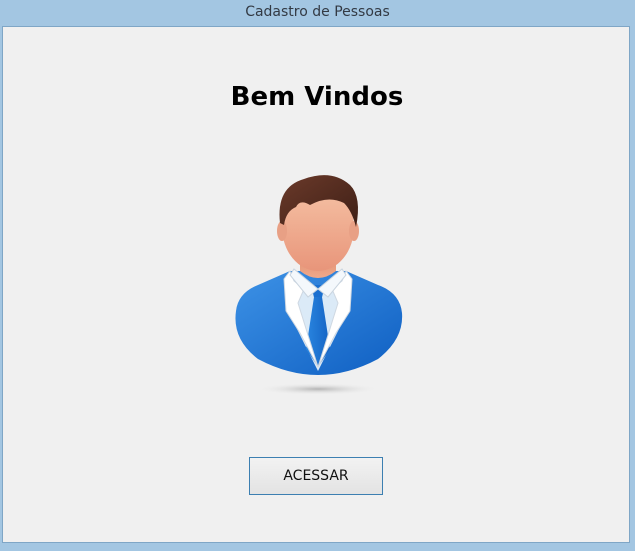 Image resolution: width=635 pixels, height=551 pixels. I want to click on welcome-heading: Bem Vindos, so click(317, 97).